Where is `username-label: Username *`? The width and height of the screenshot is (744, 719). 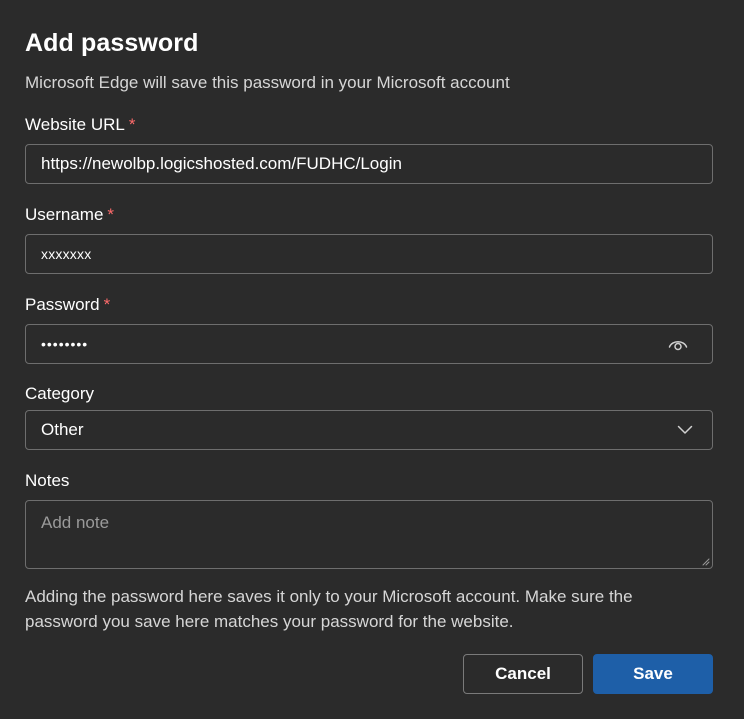 username-label: Username * is located at coordinates (69, 215).